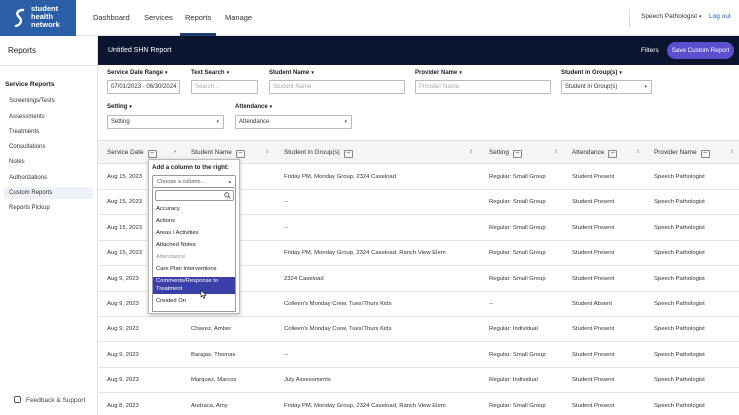 This screenshot has width=739, height=415. I want to click on nav-manage: Manage, so click(238, 17).